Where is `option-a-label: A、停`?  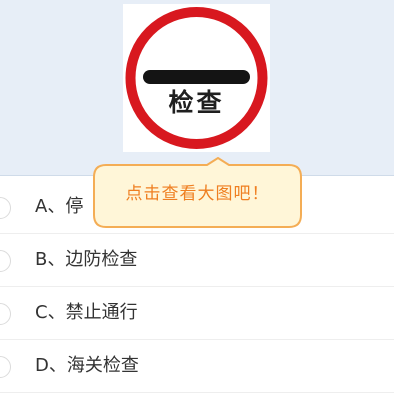
option-a-label: A、停 is located at coordinates (59, 206).